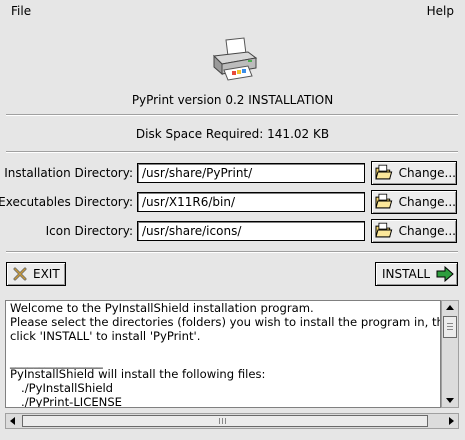  I want to click on icon-directory-input: /usr/share/icons/, so click(251, 231).